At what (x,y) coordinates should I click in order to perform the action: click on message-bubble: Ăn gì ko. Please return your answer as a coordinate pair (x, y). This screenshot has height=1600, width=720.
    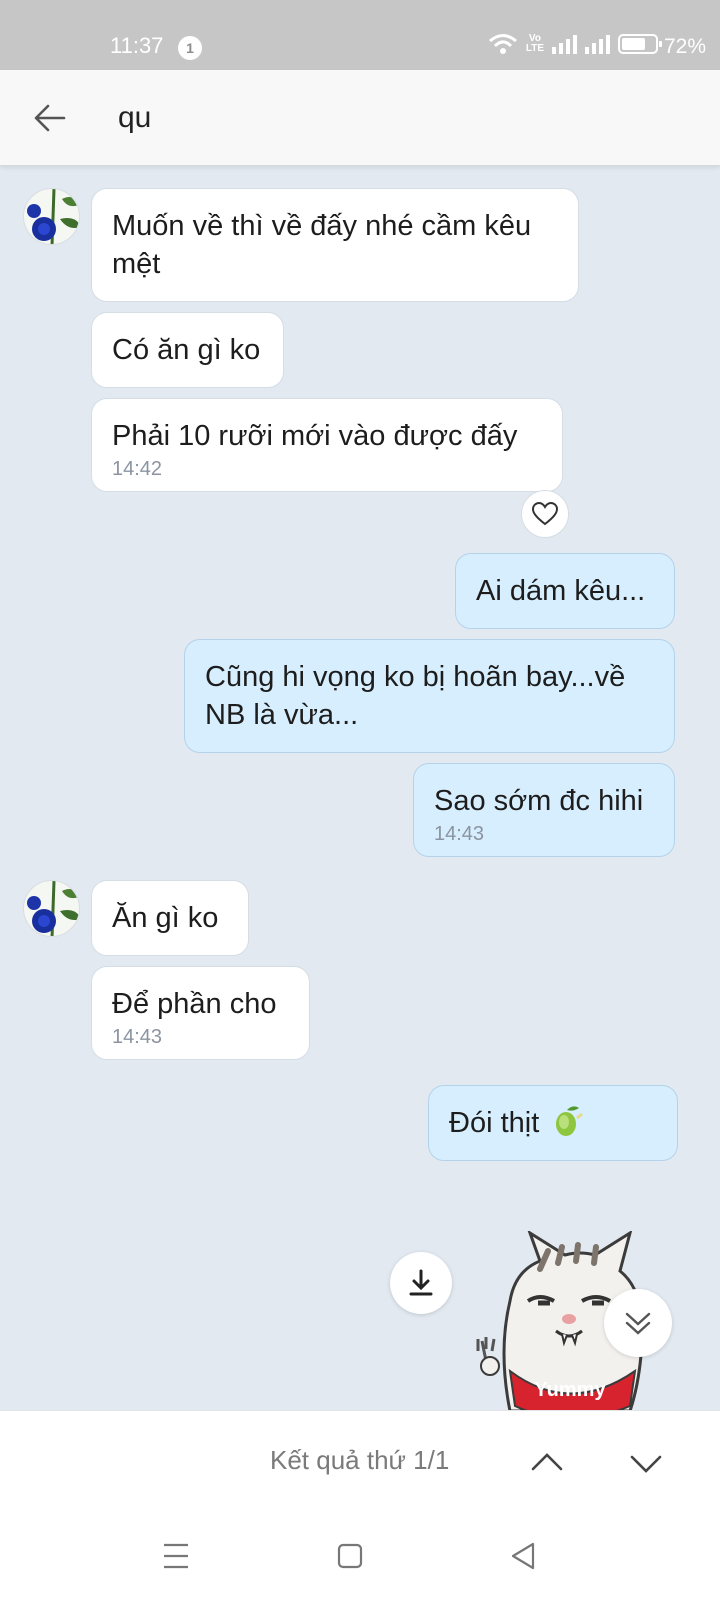
    Looking at the image, I should click on (170, 918).